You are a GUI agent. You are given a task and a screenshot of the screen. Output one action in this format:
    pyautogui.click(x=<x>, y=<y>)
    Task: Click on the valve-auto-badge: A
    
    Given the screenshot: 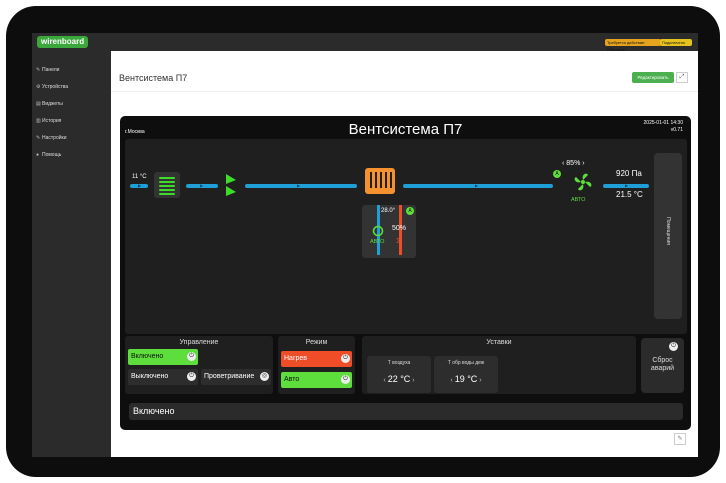 What is the action you would take?
    pyautogui.click(x=410, y=211)
    